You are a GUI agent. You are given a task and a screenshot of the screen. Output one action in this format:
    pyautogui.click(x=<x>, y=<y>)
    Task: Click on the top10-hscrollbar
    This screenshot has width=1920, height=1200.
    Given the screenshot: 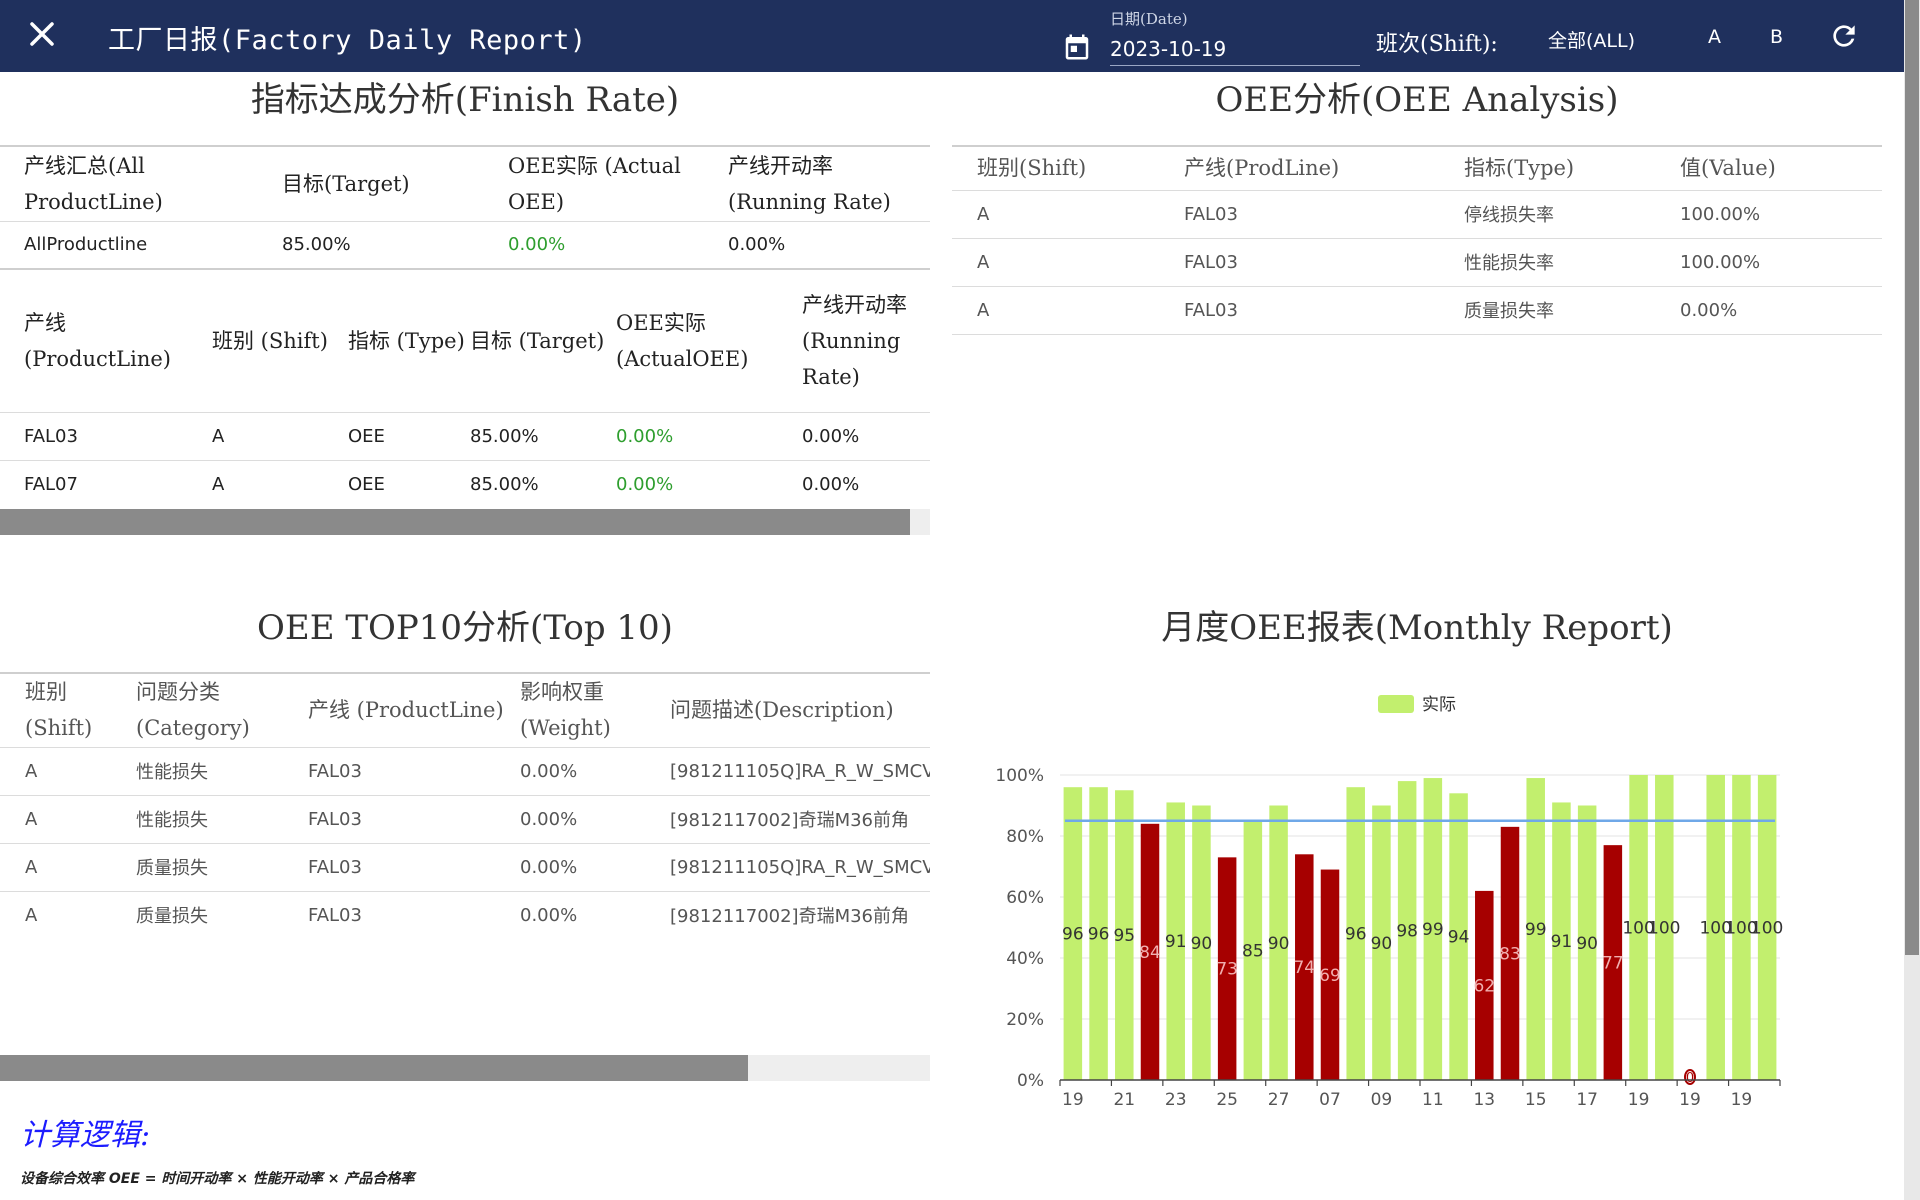 What is the action you would take?
    pyautogui.click(x=465, y=1068)
    